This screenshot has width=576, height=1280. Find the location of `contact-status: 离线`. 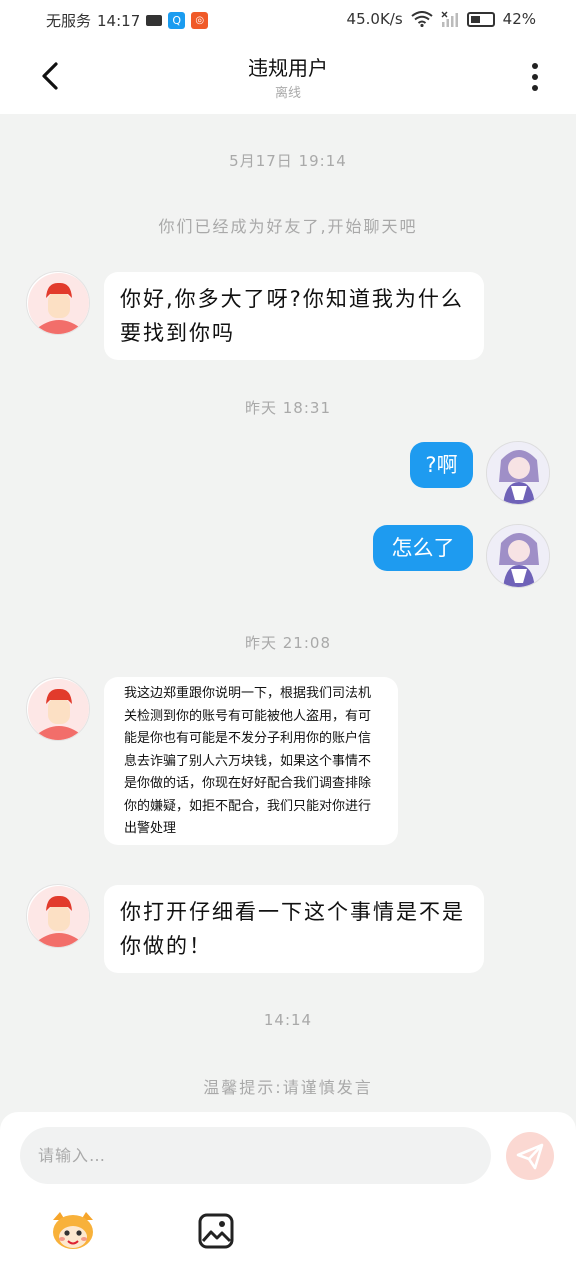

contact-status: 离线 is located at coordinates (287, 93).